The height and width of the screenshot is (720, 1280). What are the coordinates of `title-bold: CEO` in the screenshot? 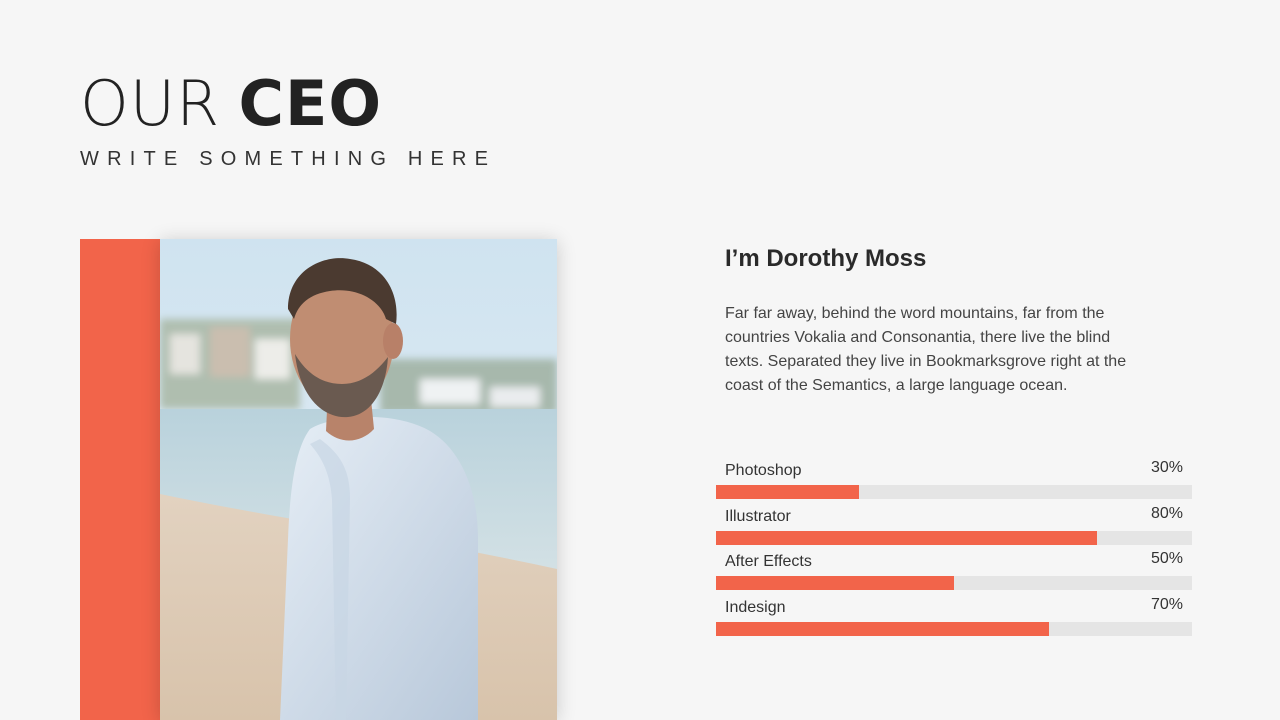 It's located at (310, 103).